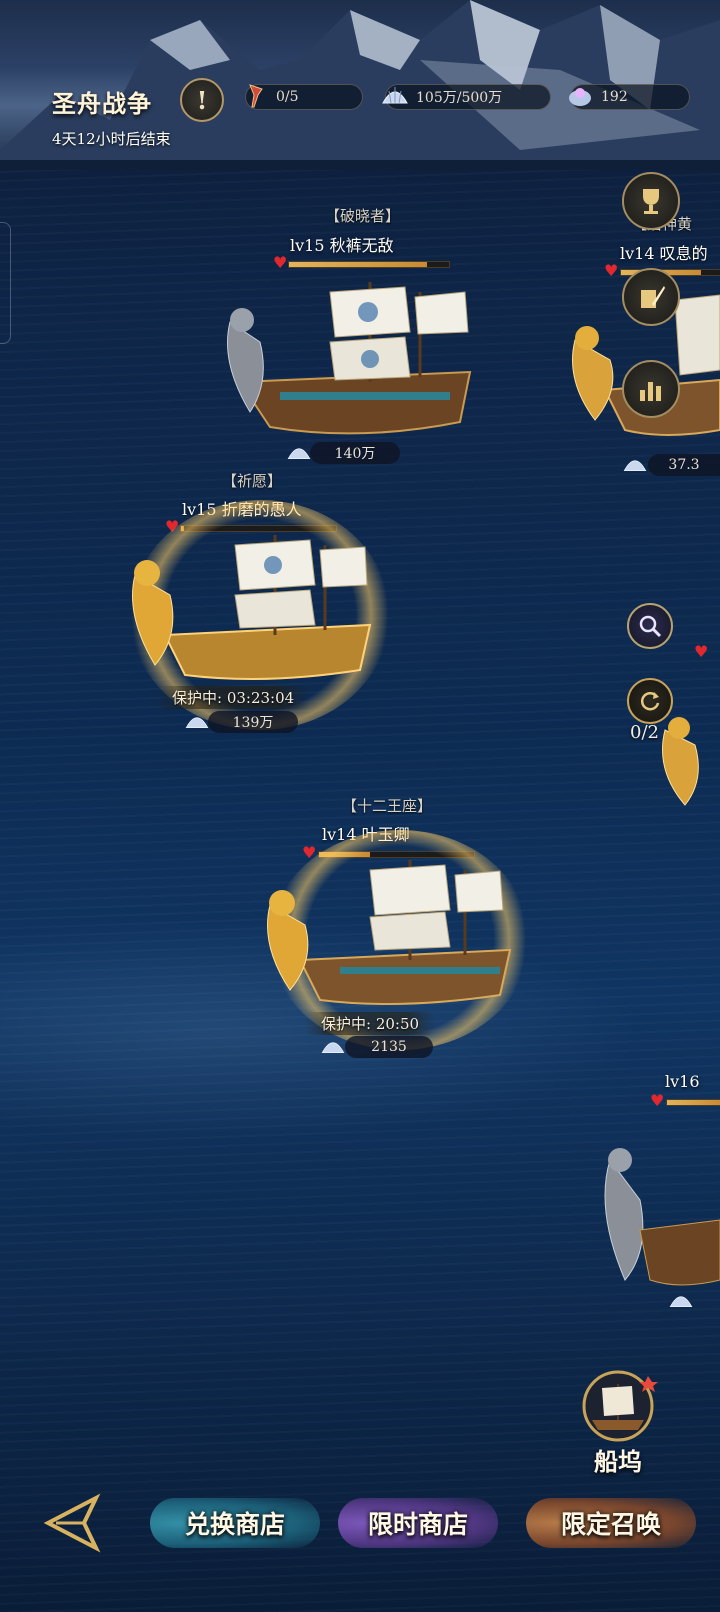  I want to click on ship-player-name: lv15 秋裤无敌, so click(342, 245).